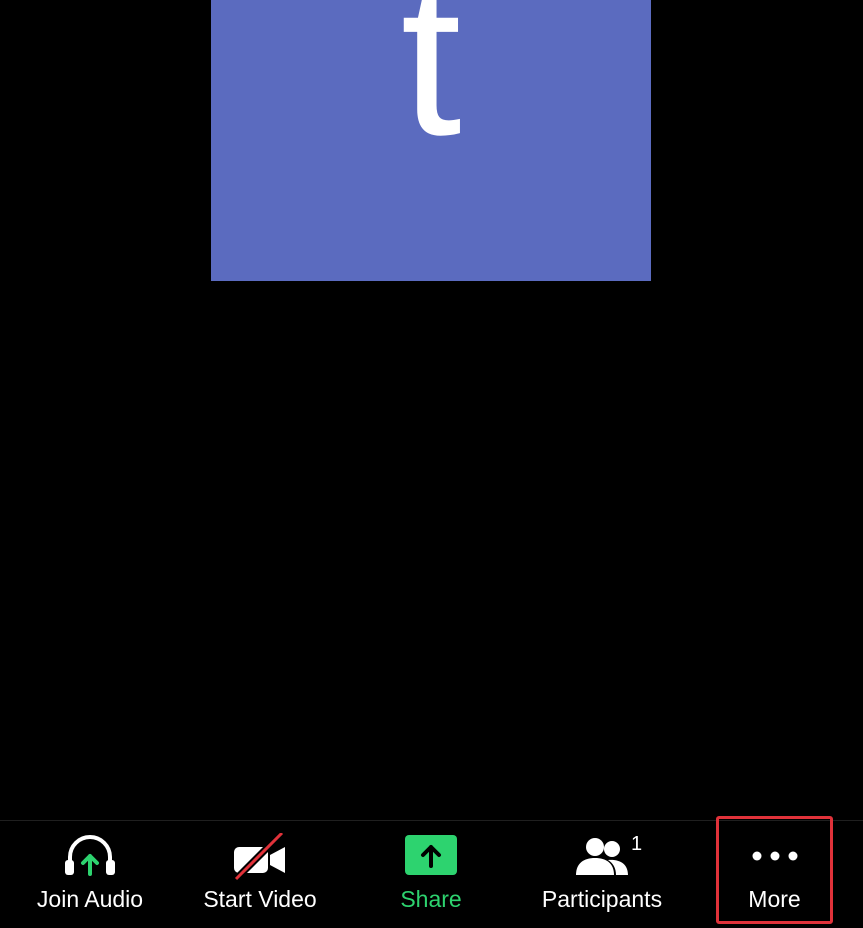 The width and height of the screenshot is (863, 928). Describe the element at coordinates (431, 899) in the screenshot. I see `share-label: Share` at that location.